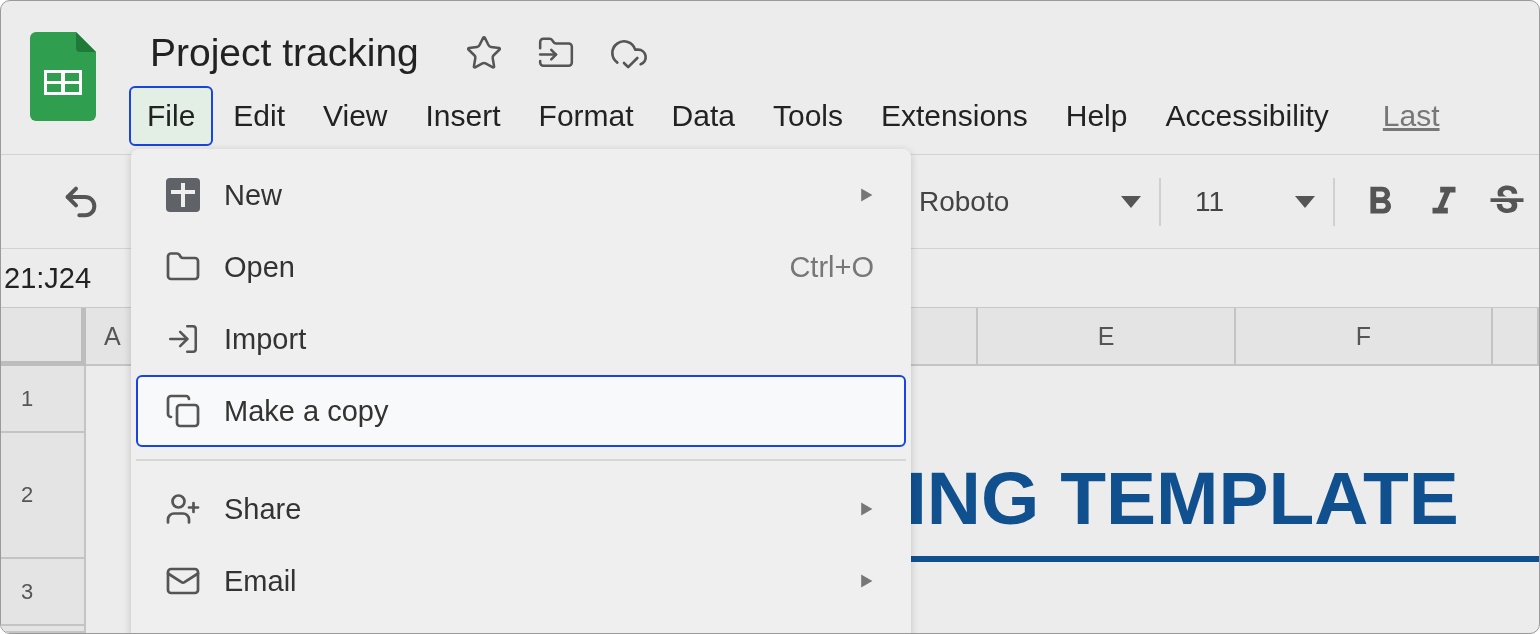  I want to click on row-header: 2, so click(43, 496).